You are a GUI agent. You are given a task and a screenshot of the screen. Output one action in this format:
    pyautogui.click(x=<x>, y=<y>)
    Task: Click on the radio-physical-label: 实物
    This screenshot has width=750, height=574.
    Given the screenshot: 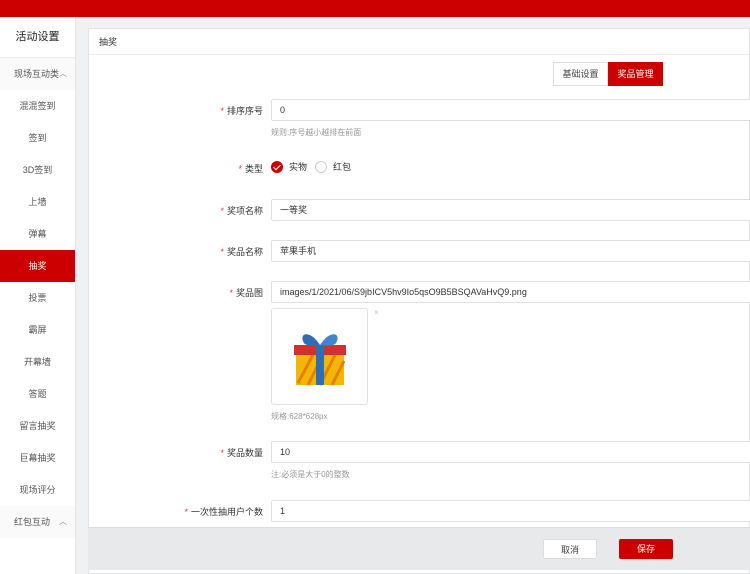 What is the action you would take?
    pyautogui.click(x=298, y=167)
    